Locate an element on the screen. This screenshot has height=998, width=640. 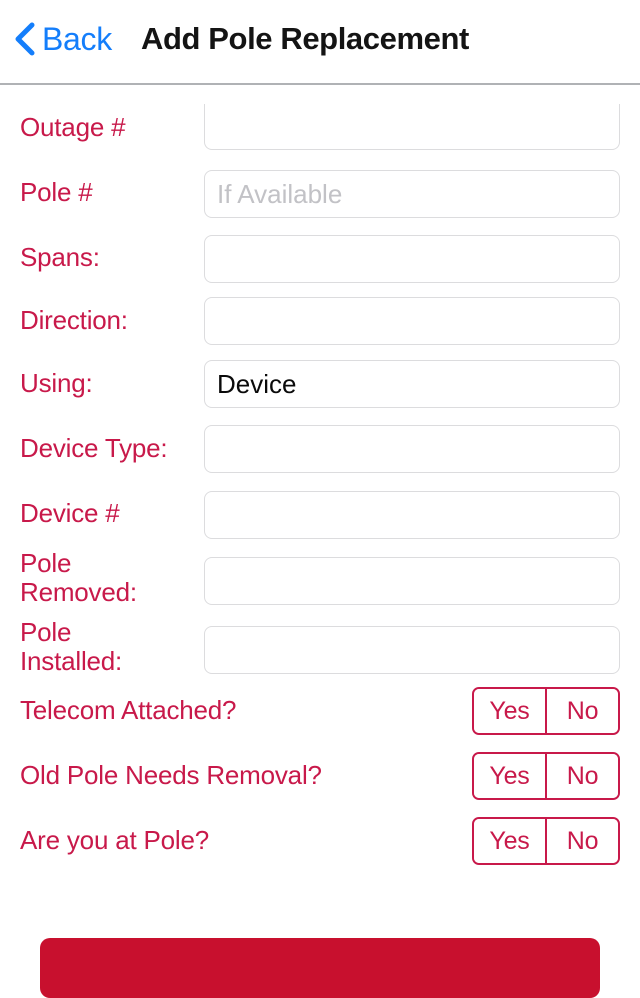
chevron-left-icon is located at coordinates (25, 39).